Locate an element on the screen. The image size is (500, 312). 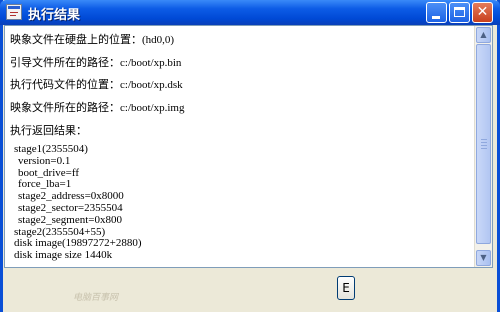
minimize-button is located at coordinates (436, 12).